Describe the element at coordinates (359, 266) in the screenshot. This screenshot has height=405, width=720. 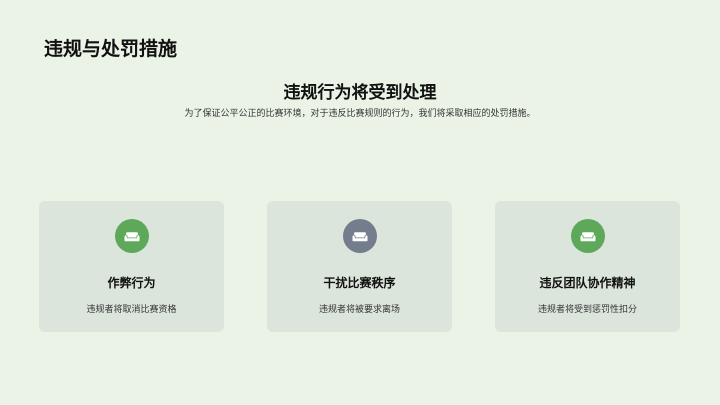
I see `card-disruption: 干扰比赛秩序 违规者将被要求离场` at that location.